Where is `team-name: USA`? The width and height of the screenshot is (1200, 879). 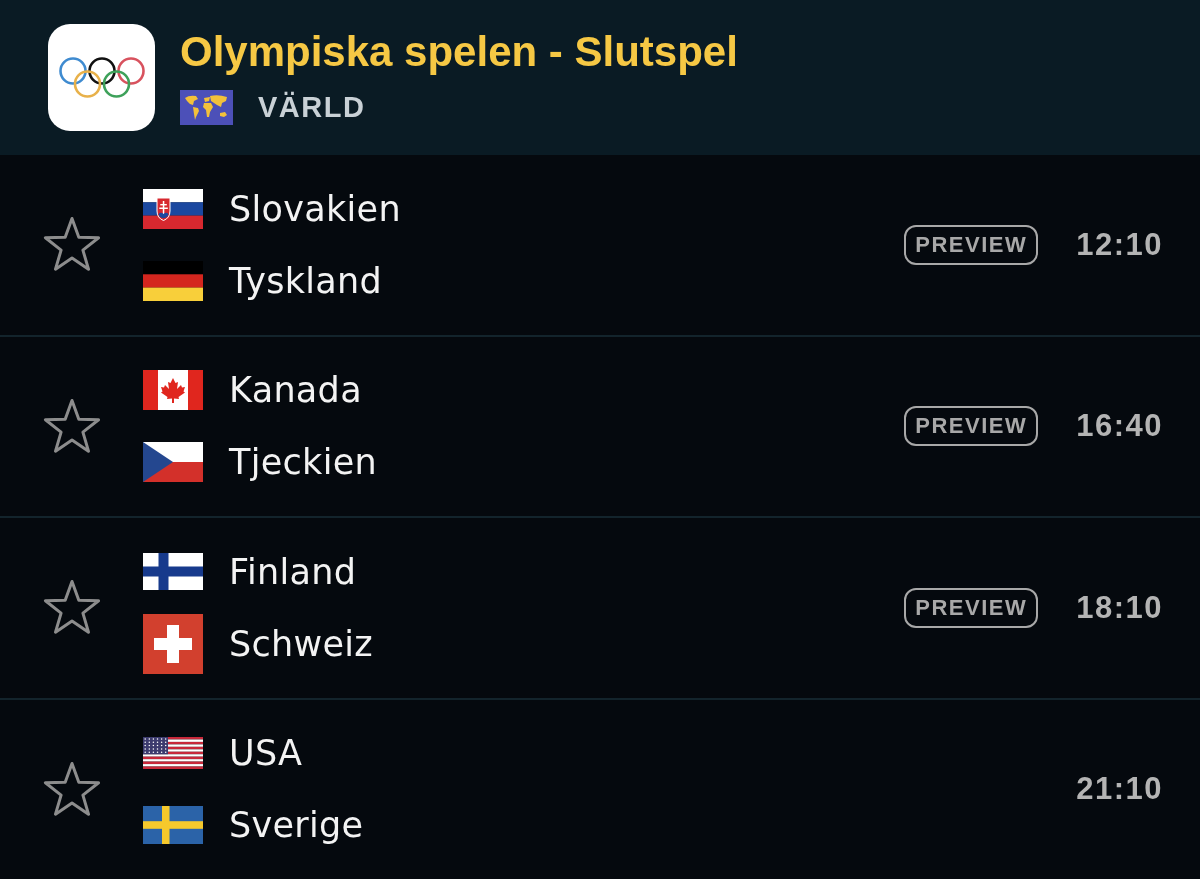
team-name: USA is located at coordinates (266, 753).